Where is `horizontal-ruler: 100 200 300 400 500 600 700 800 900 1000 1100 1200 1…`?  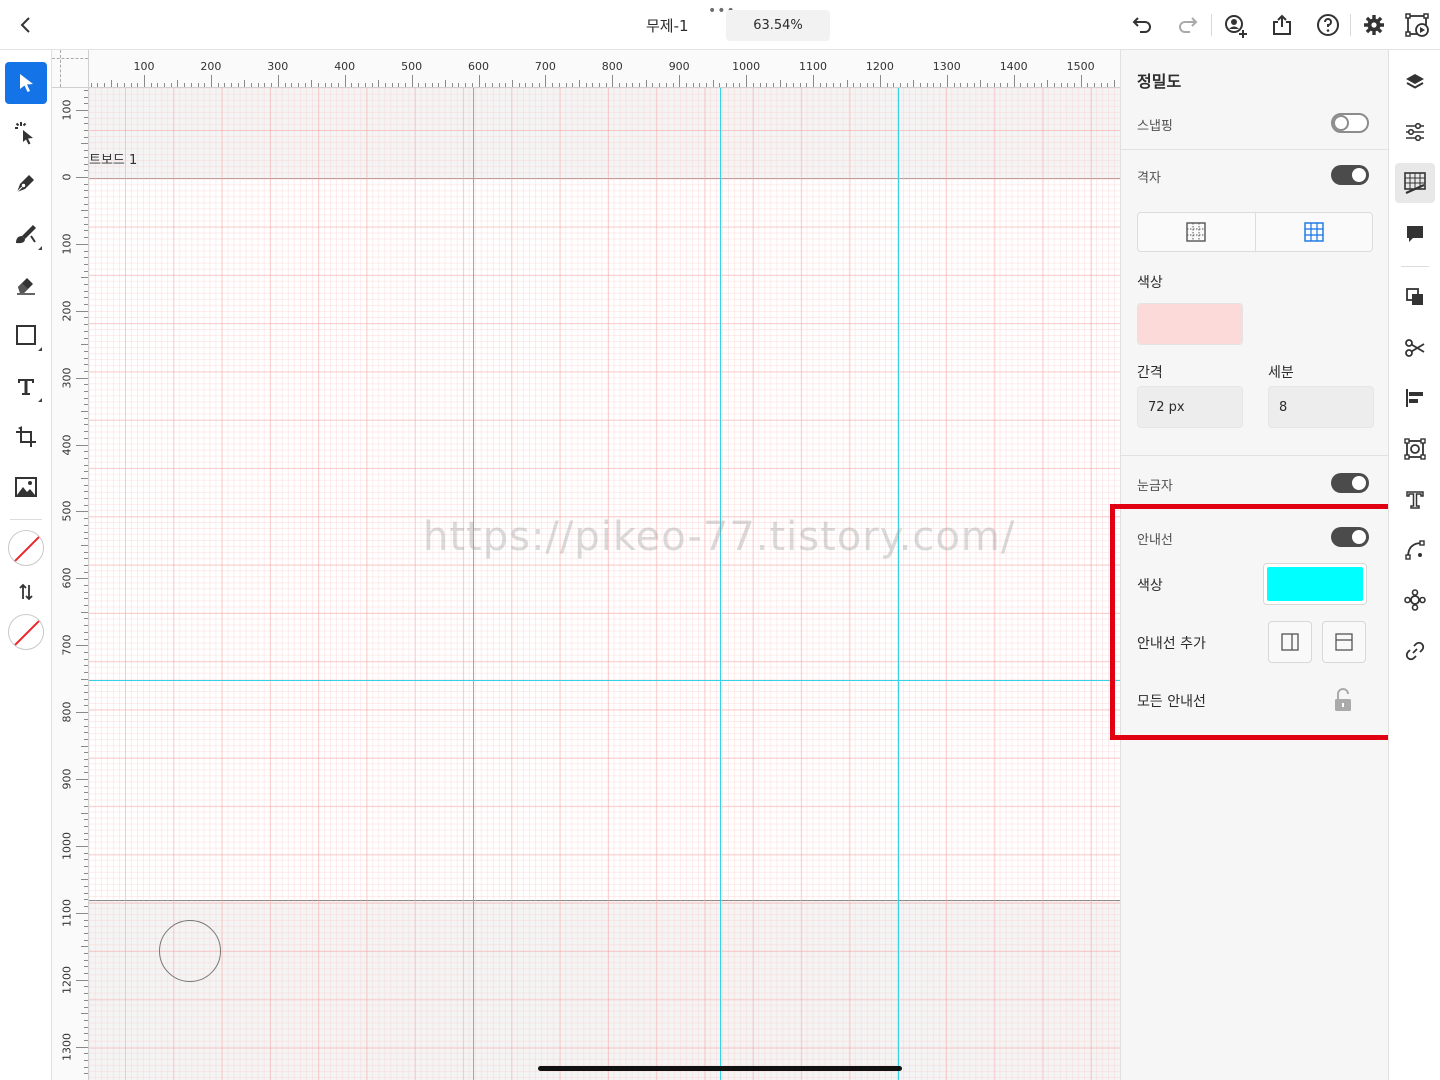 horizontal-ruler: 100 200 300 400 500 600 700 800 900 1000 1100 1200 1… is located at coordinates (604, 69).